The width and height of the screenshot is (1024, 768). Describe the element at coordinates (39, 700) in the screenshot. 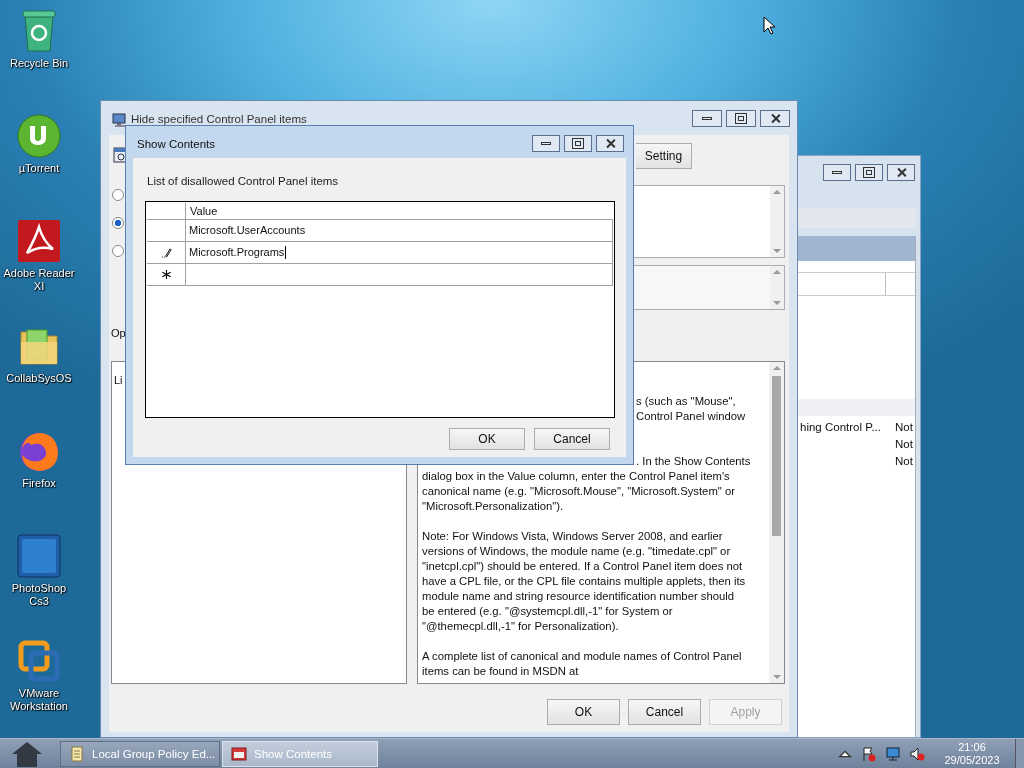

I see `icon-label: VMware Workstation` at that location.